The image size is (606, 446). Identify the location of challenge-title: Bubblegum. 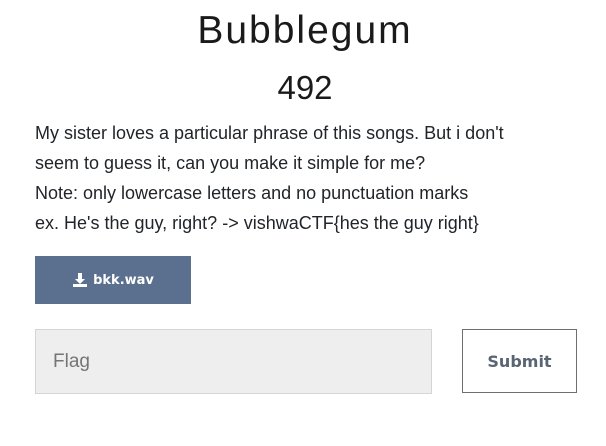
(305, 30).